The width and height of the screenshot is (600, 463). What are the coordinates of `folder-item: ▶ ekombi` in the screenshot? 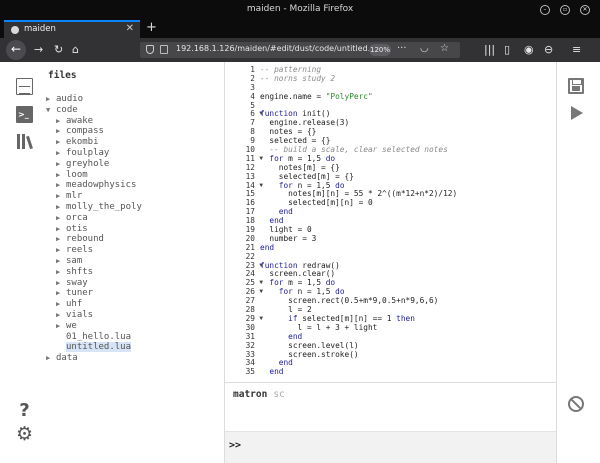 It's located at (134, 142).